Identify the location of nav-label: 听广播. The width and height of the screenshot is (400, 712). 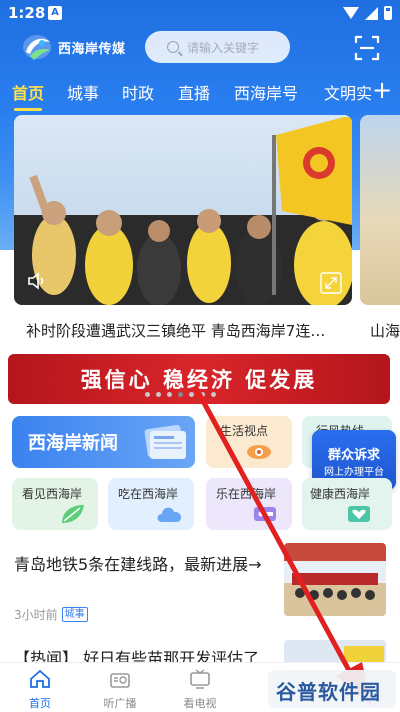
(120, 703).